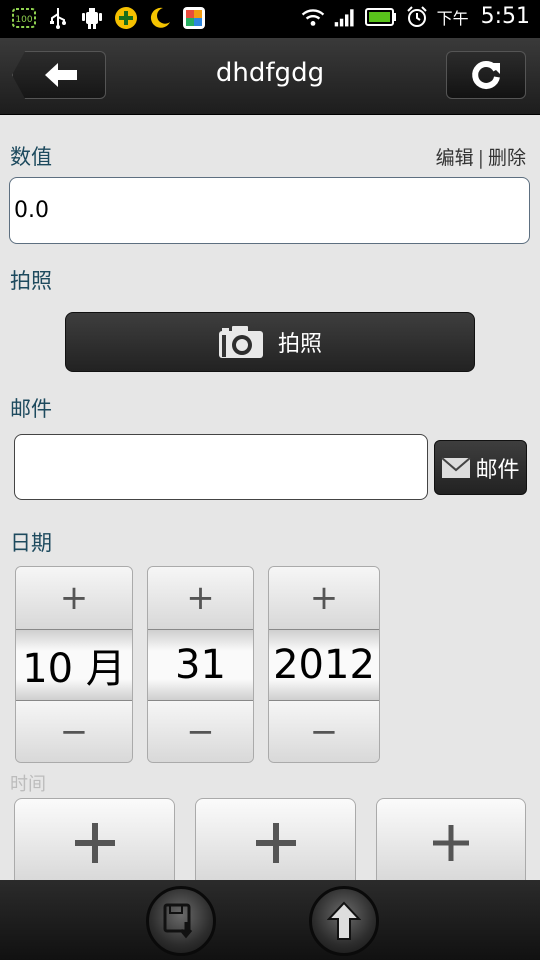 Image resolution: width=540 pixels, height=960 pixels. What do you see at coordinates (270, 76) in the screenshot?
I see `title-bar: dhdfgdg` at bounding box center [270, 76].